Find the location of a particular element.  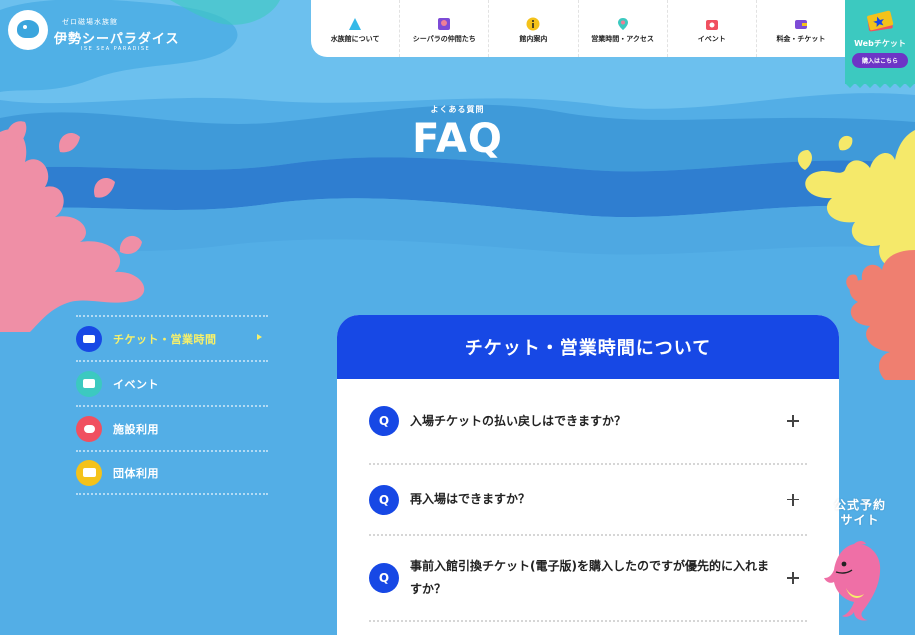

nav-label: シーパラの仲間たち is located at coordinates (444, 39).